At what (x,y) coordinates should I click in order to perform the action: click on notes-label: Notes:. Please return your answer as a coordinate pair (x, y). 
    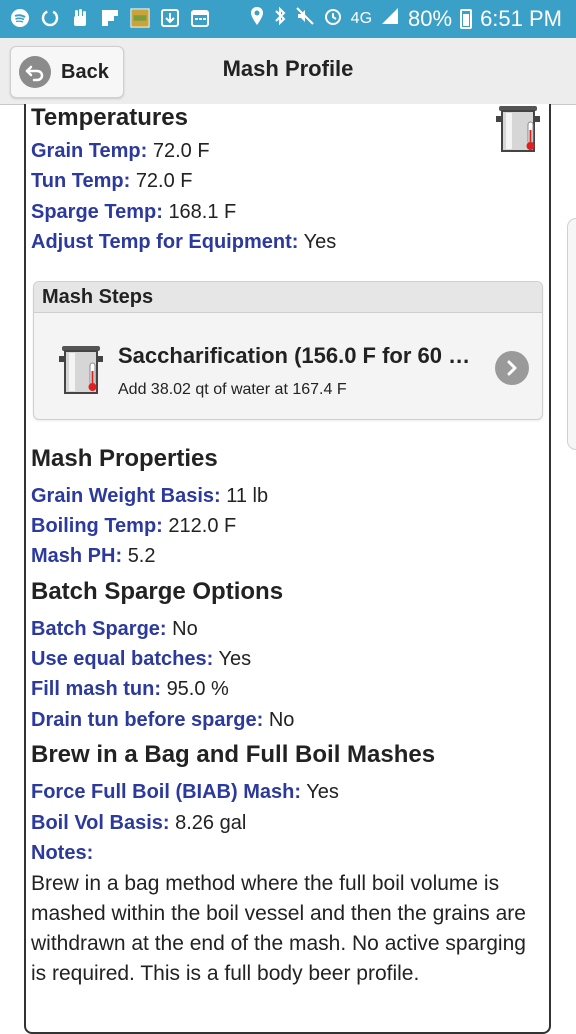
    Looking at the image, I should click on (62, 853).